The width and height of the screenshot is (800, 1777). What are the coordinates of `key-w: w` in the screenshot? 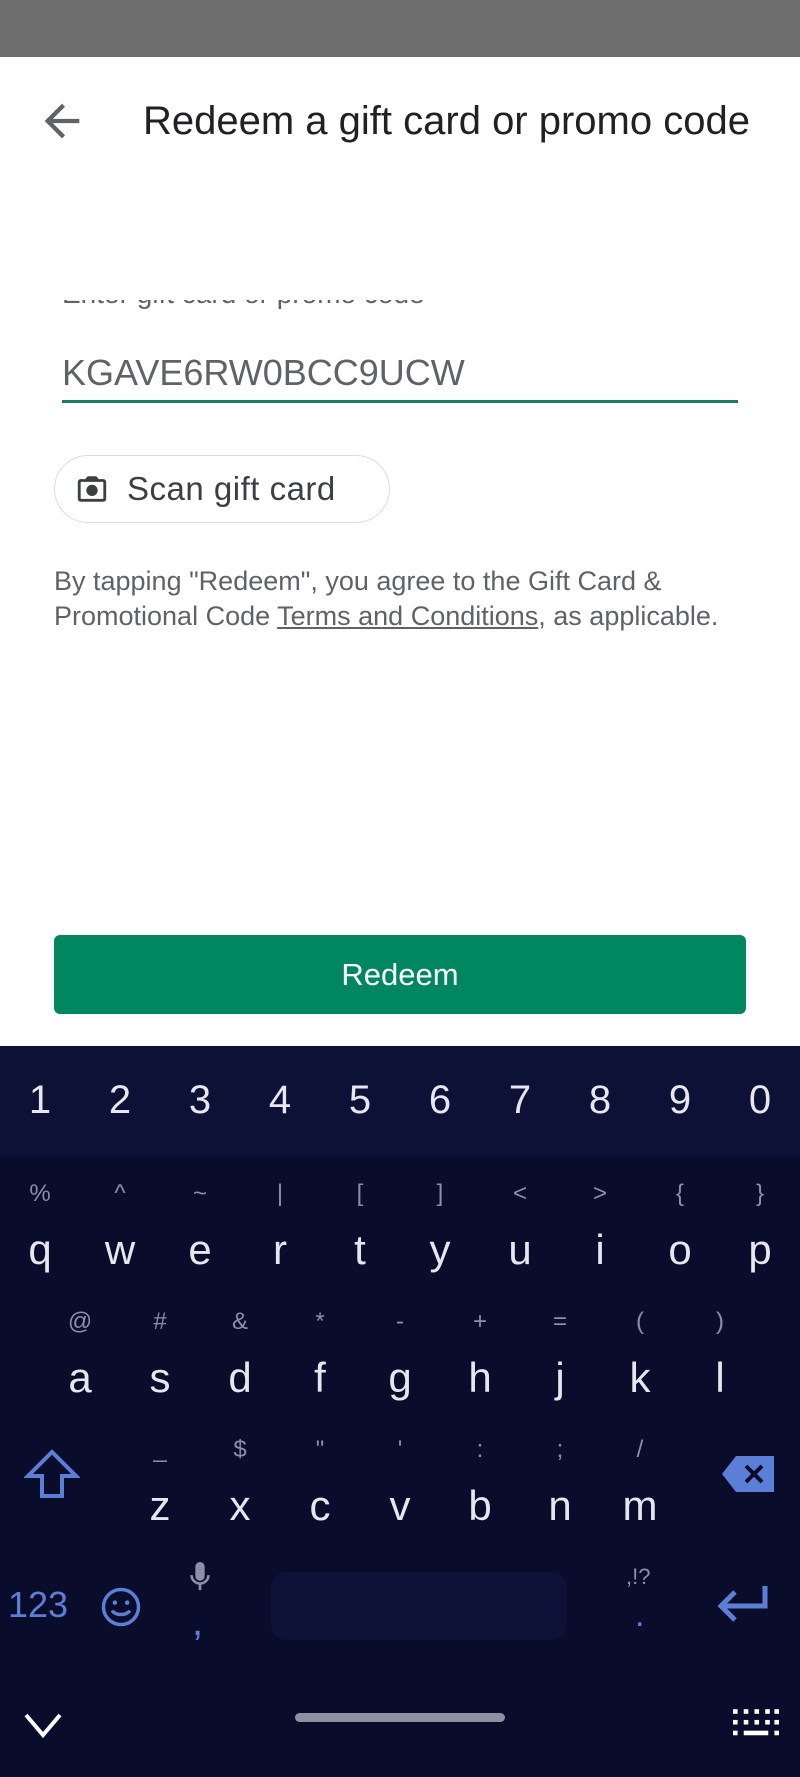 It's located at (120, 1250).